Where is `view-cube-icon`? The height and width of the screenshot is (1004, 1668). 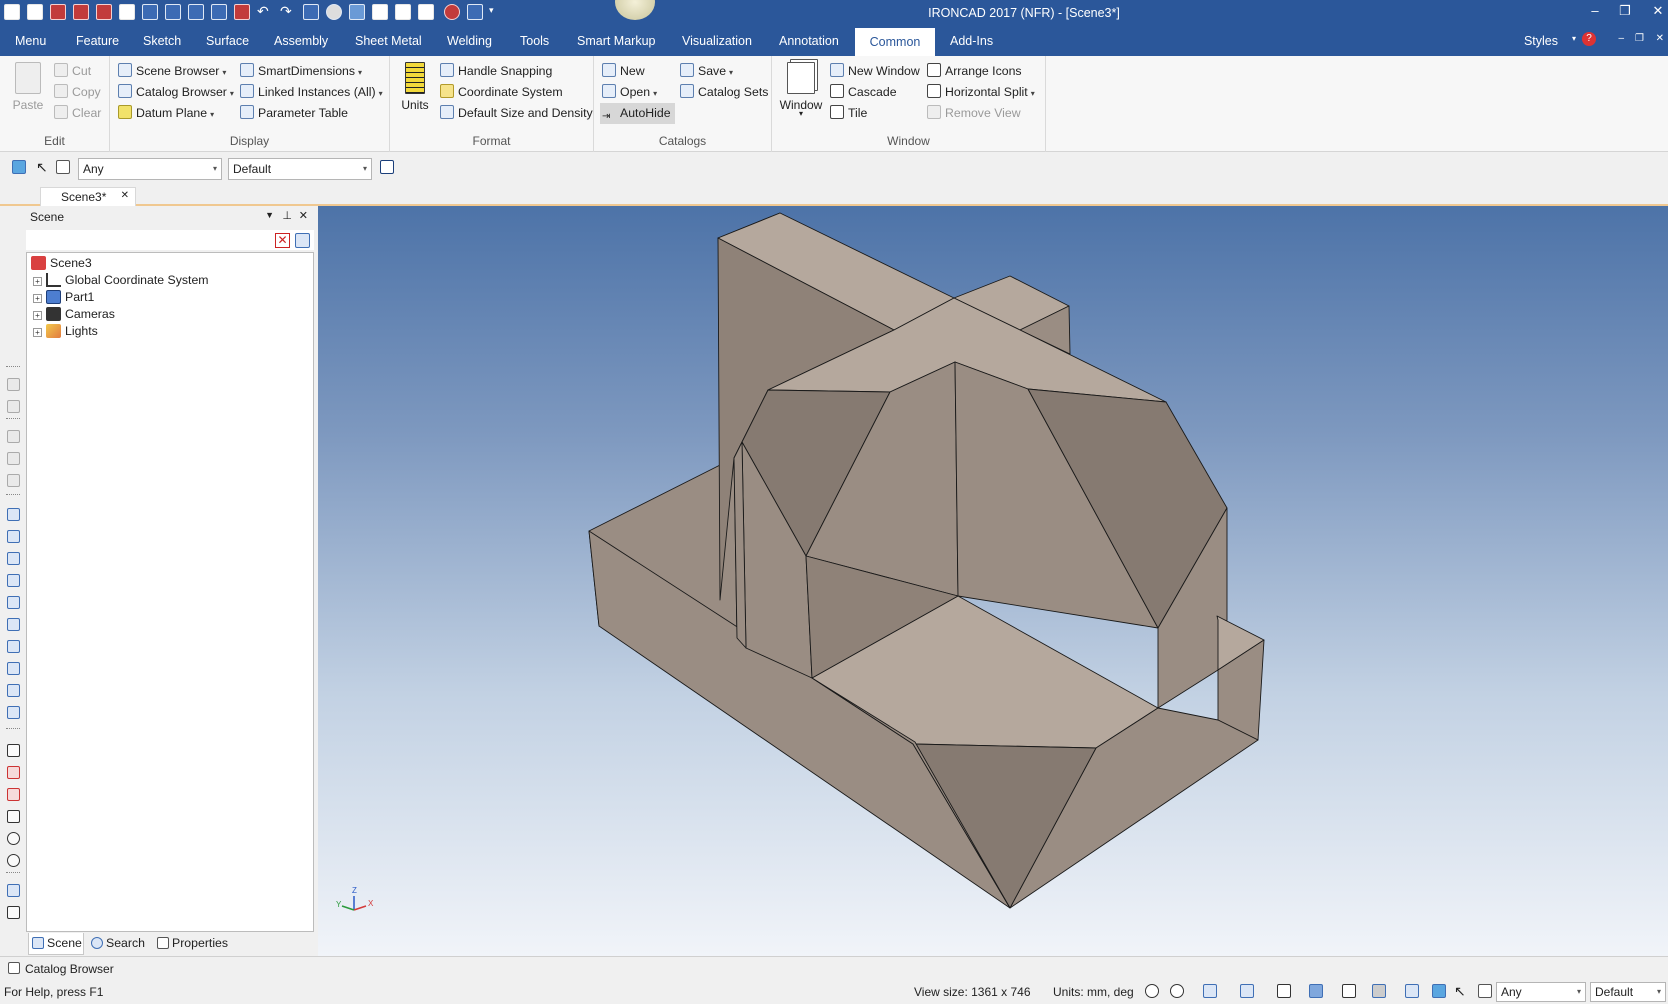 view-cube-icon is located at coordinates (1247, 991).